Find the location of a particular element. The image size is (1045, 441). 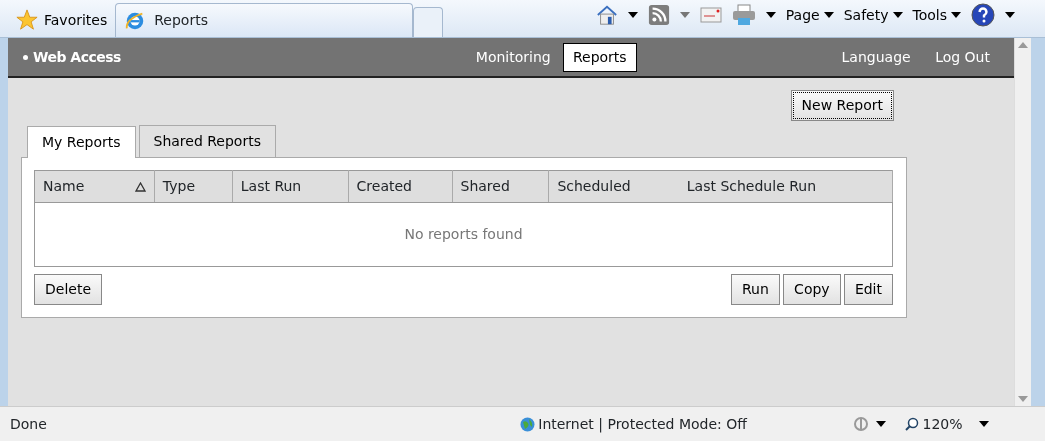

security-zone: Internet | Protected Mode: Off is located at coordinates (696, 424).